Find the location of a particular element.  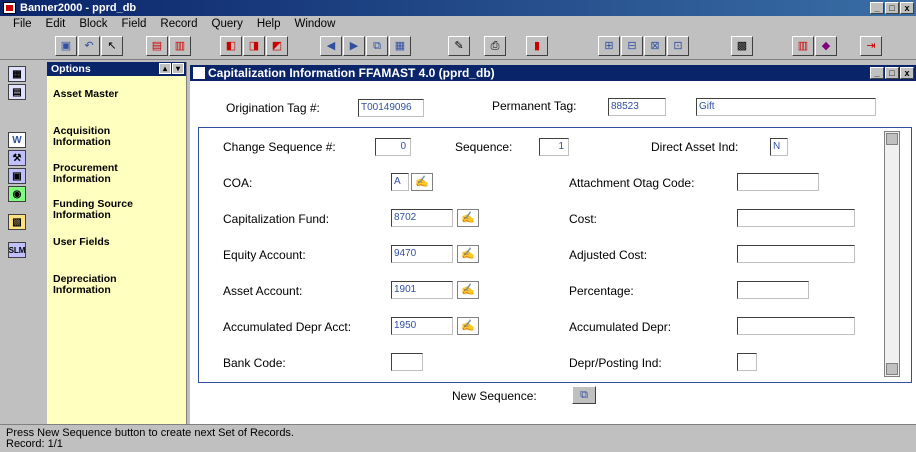

select-icon: ↖ is located at coordinates (112, 46).